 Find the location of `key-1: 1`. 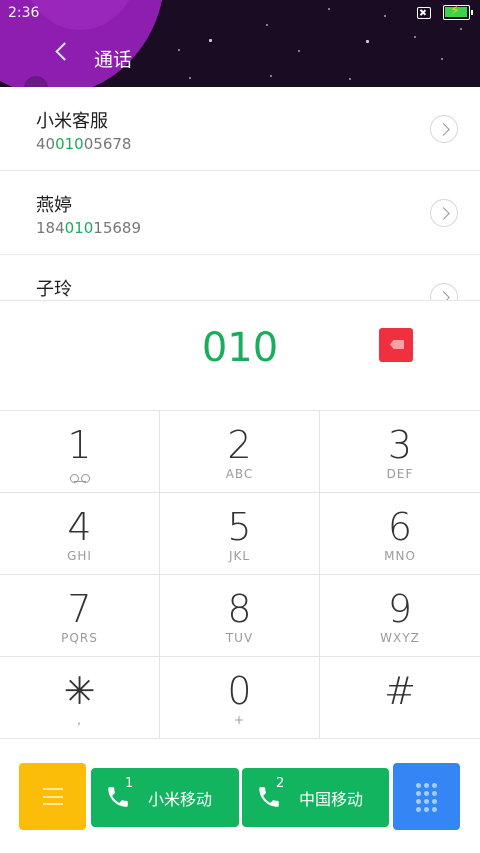

key-1: 1 is located at coordinates (80, 452).